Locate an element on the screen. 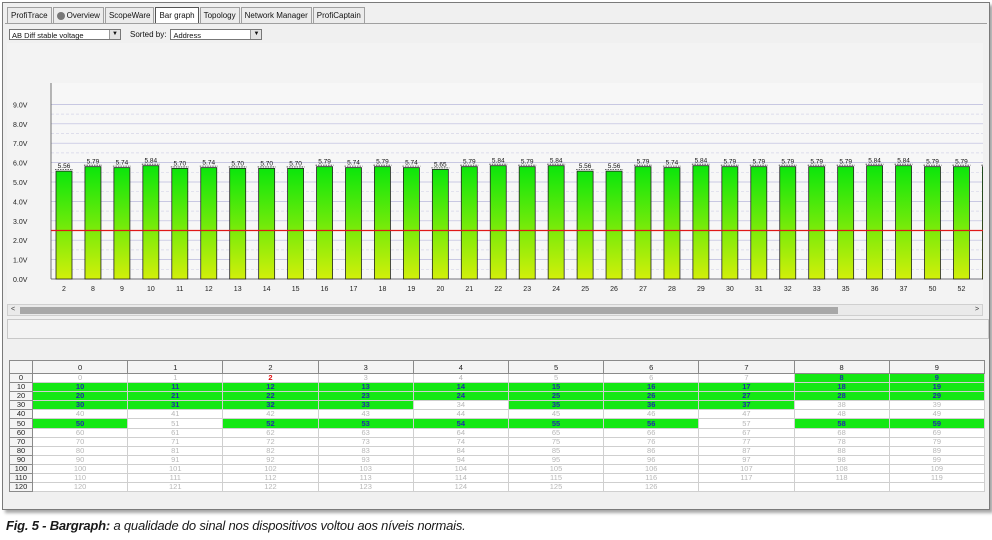 The image size is (992, 540). address-cell: 119 is located at coordinates (937, 478).